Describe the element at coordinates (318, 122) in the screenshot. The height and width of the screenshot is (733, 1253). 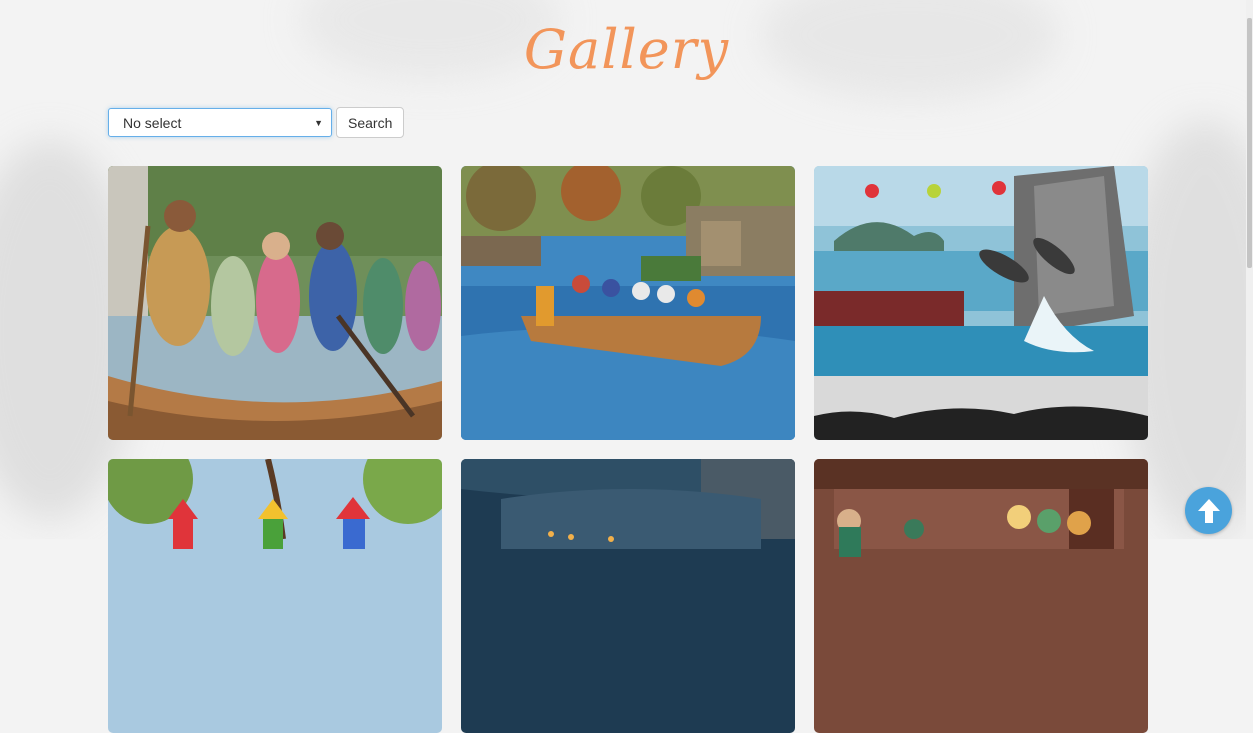
I see `caret-down-icon: ▼` at that location.